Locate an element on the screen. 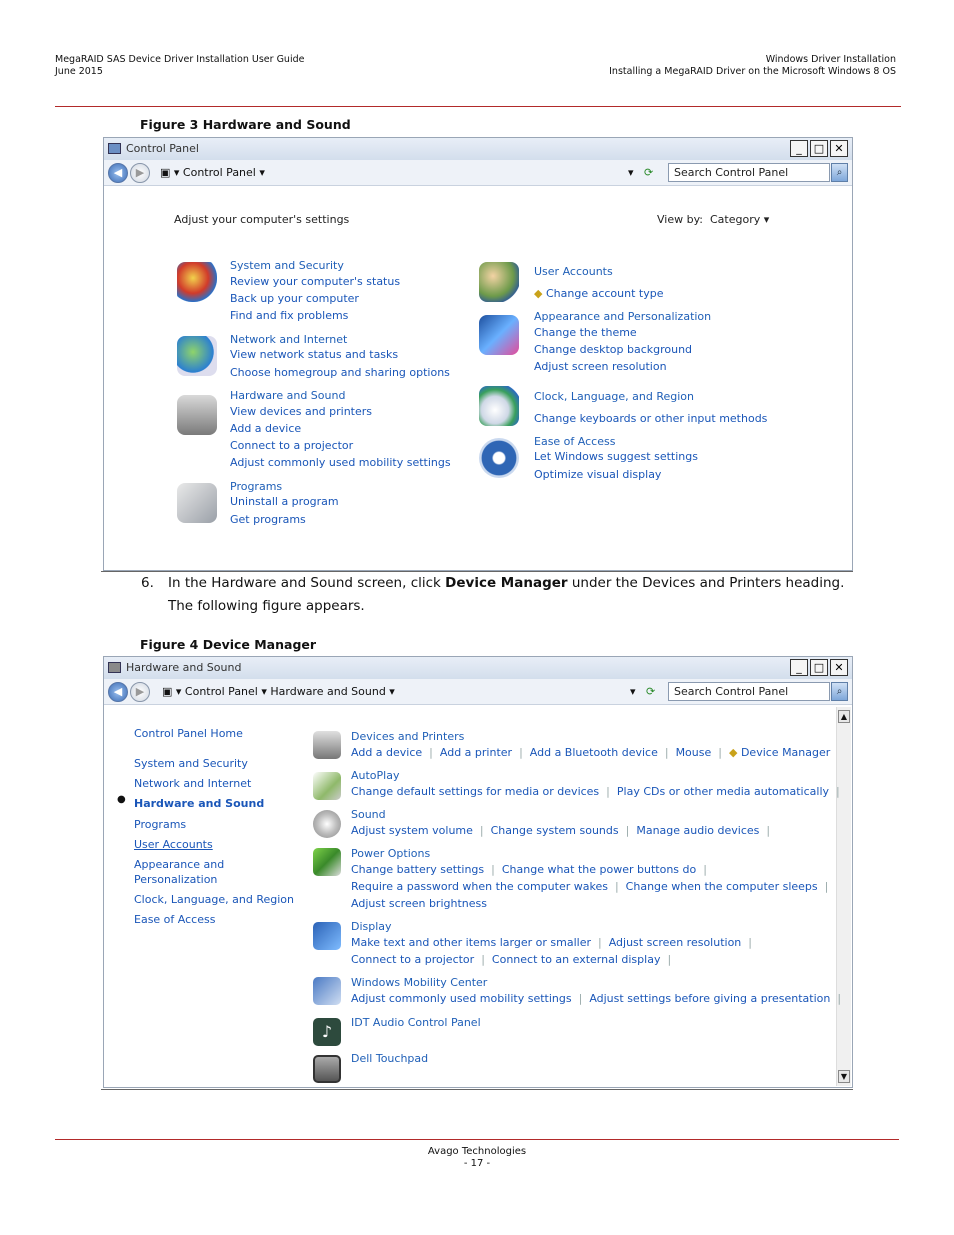  appearance-link: Appearance and Personalization is located at coordinates (622, 316).